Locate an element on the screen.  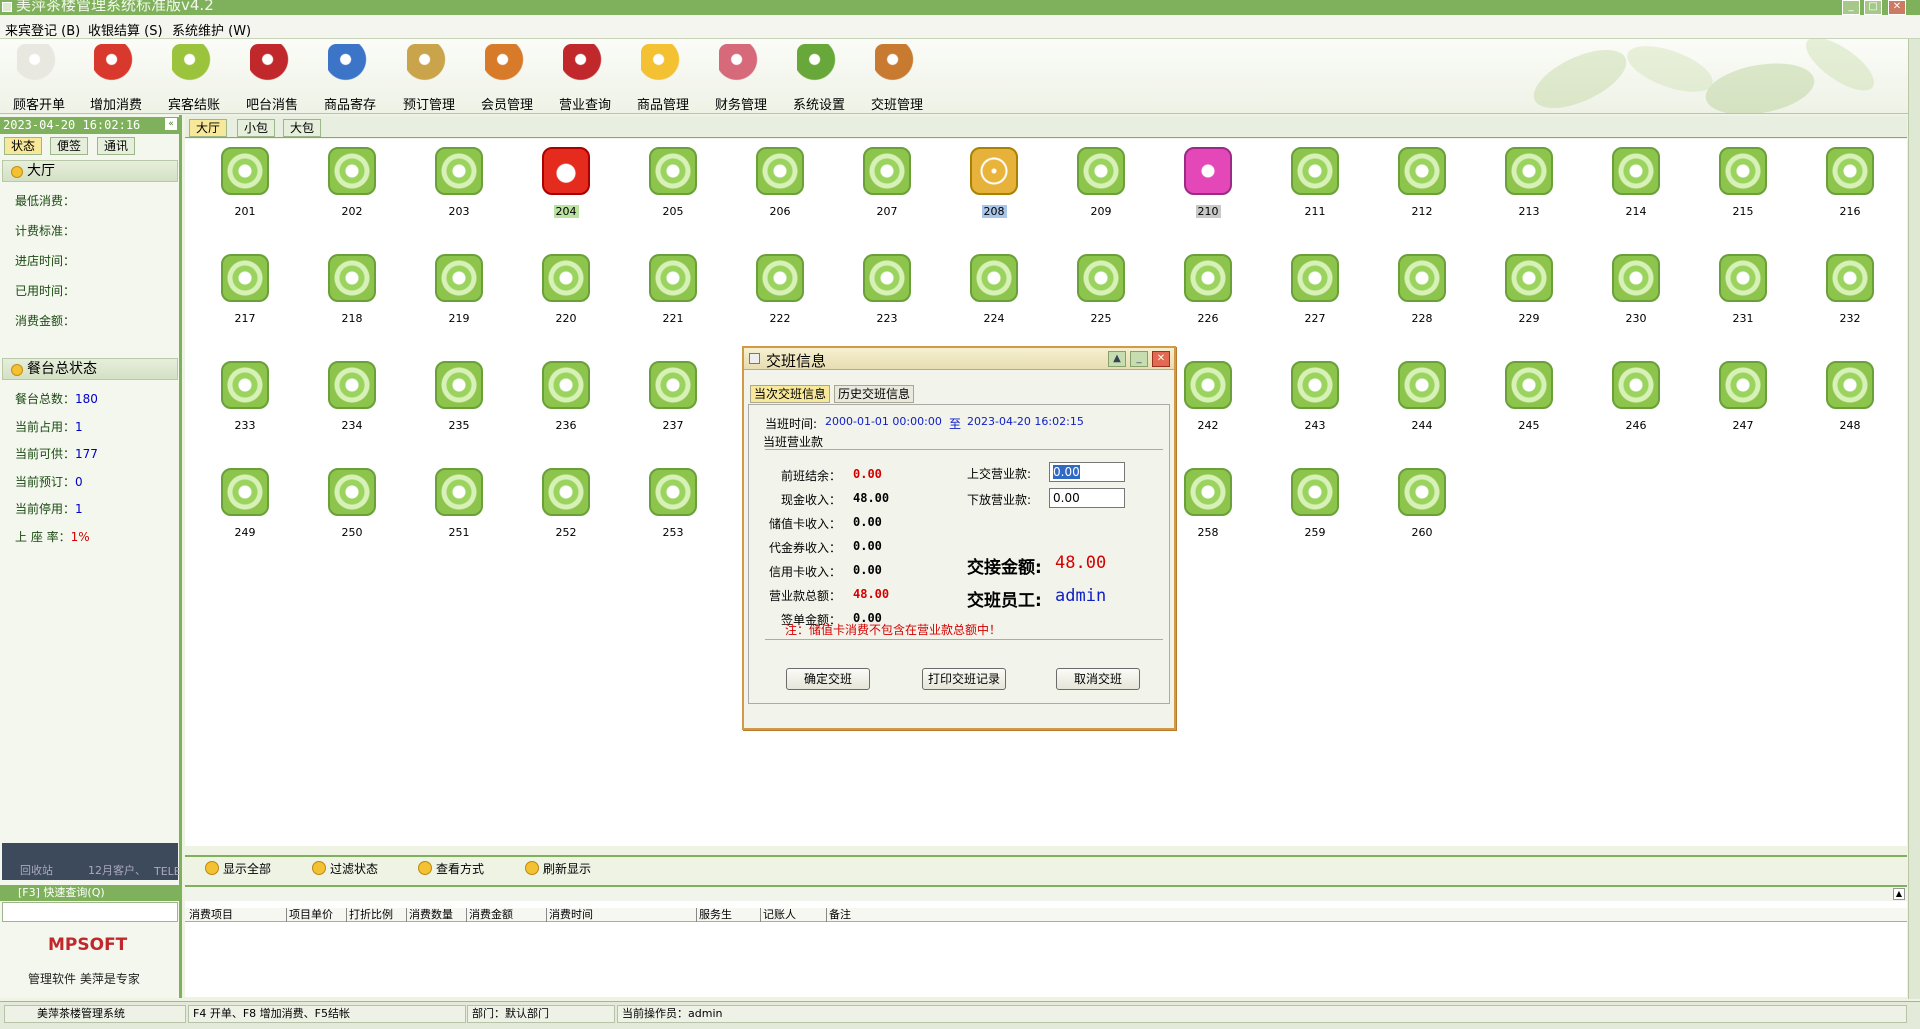
toolbar-button-1: 增加消费 is located at coordinates (116, 78).